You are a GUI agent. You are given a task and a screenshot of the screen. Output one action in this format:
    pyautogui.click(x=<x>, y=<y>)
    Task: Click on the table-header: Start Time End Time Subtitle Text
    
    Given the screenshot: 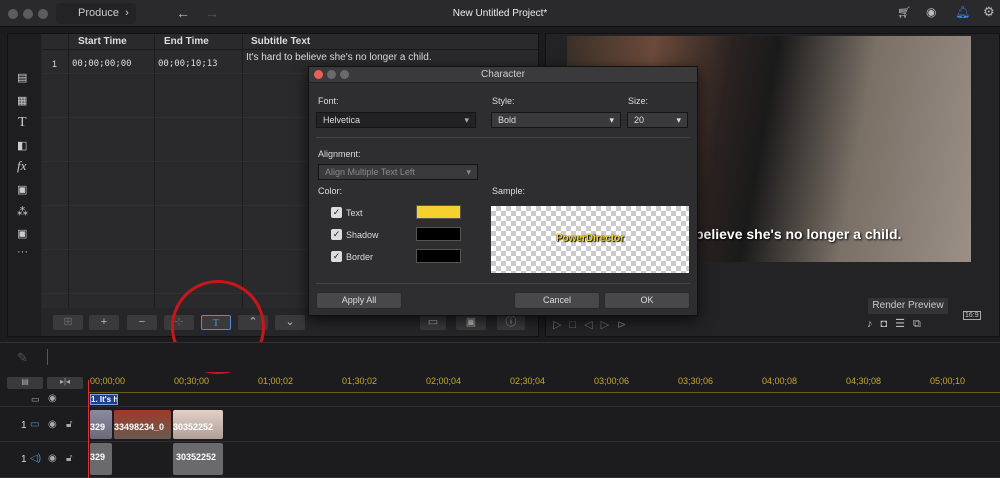 What is the action you would take?
    pyautogui.click(x=290, y=42)
    